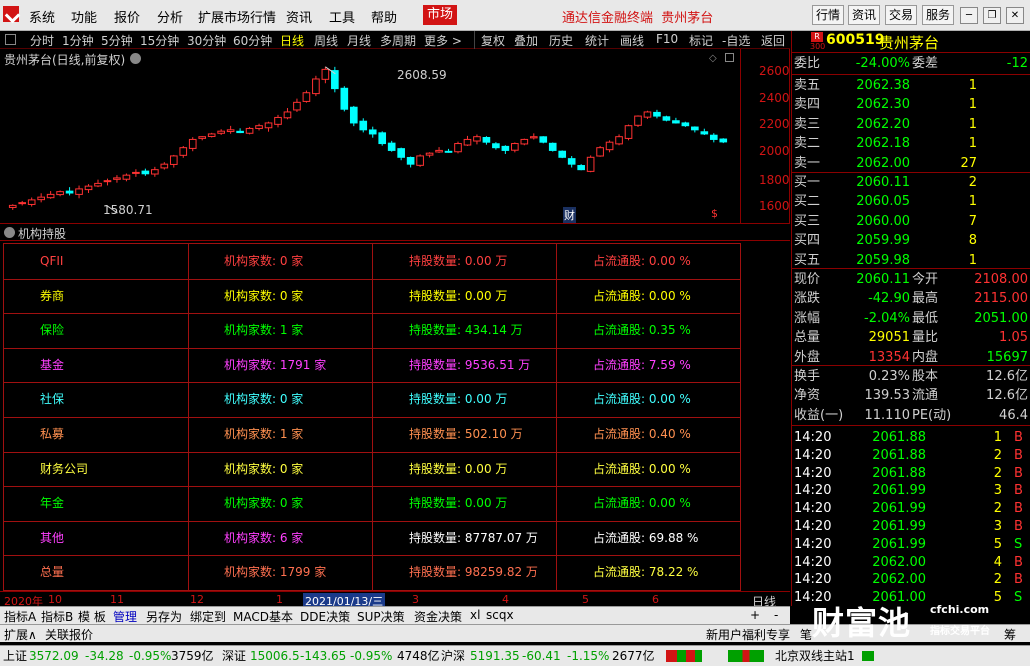 The image size is (1030, 666). Describe the element at coordinates (20, 616) in the screenshot. I see `tab-indicator-a: 指标A` at that location.